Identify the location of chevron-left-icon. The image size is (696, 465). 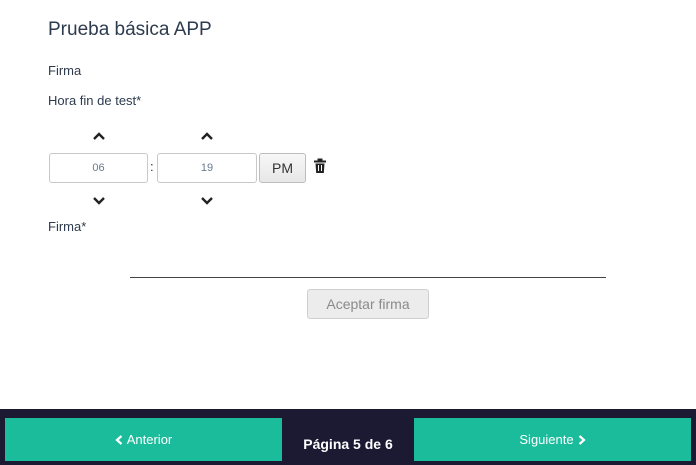
(118, 439).